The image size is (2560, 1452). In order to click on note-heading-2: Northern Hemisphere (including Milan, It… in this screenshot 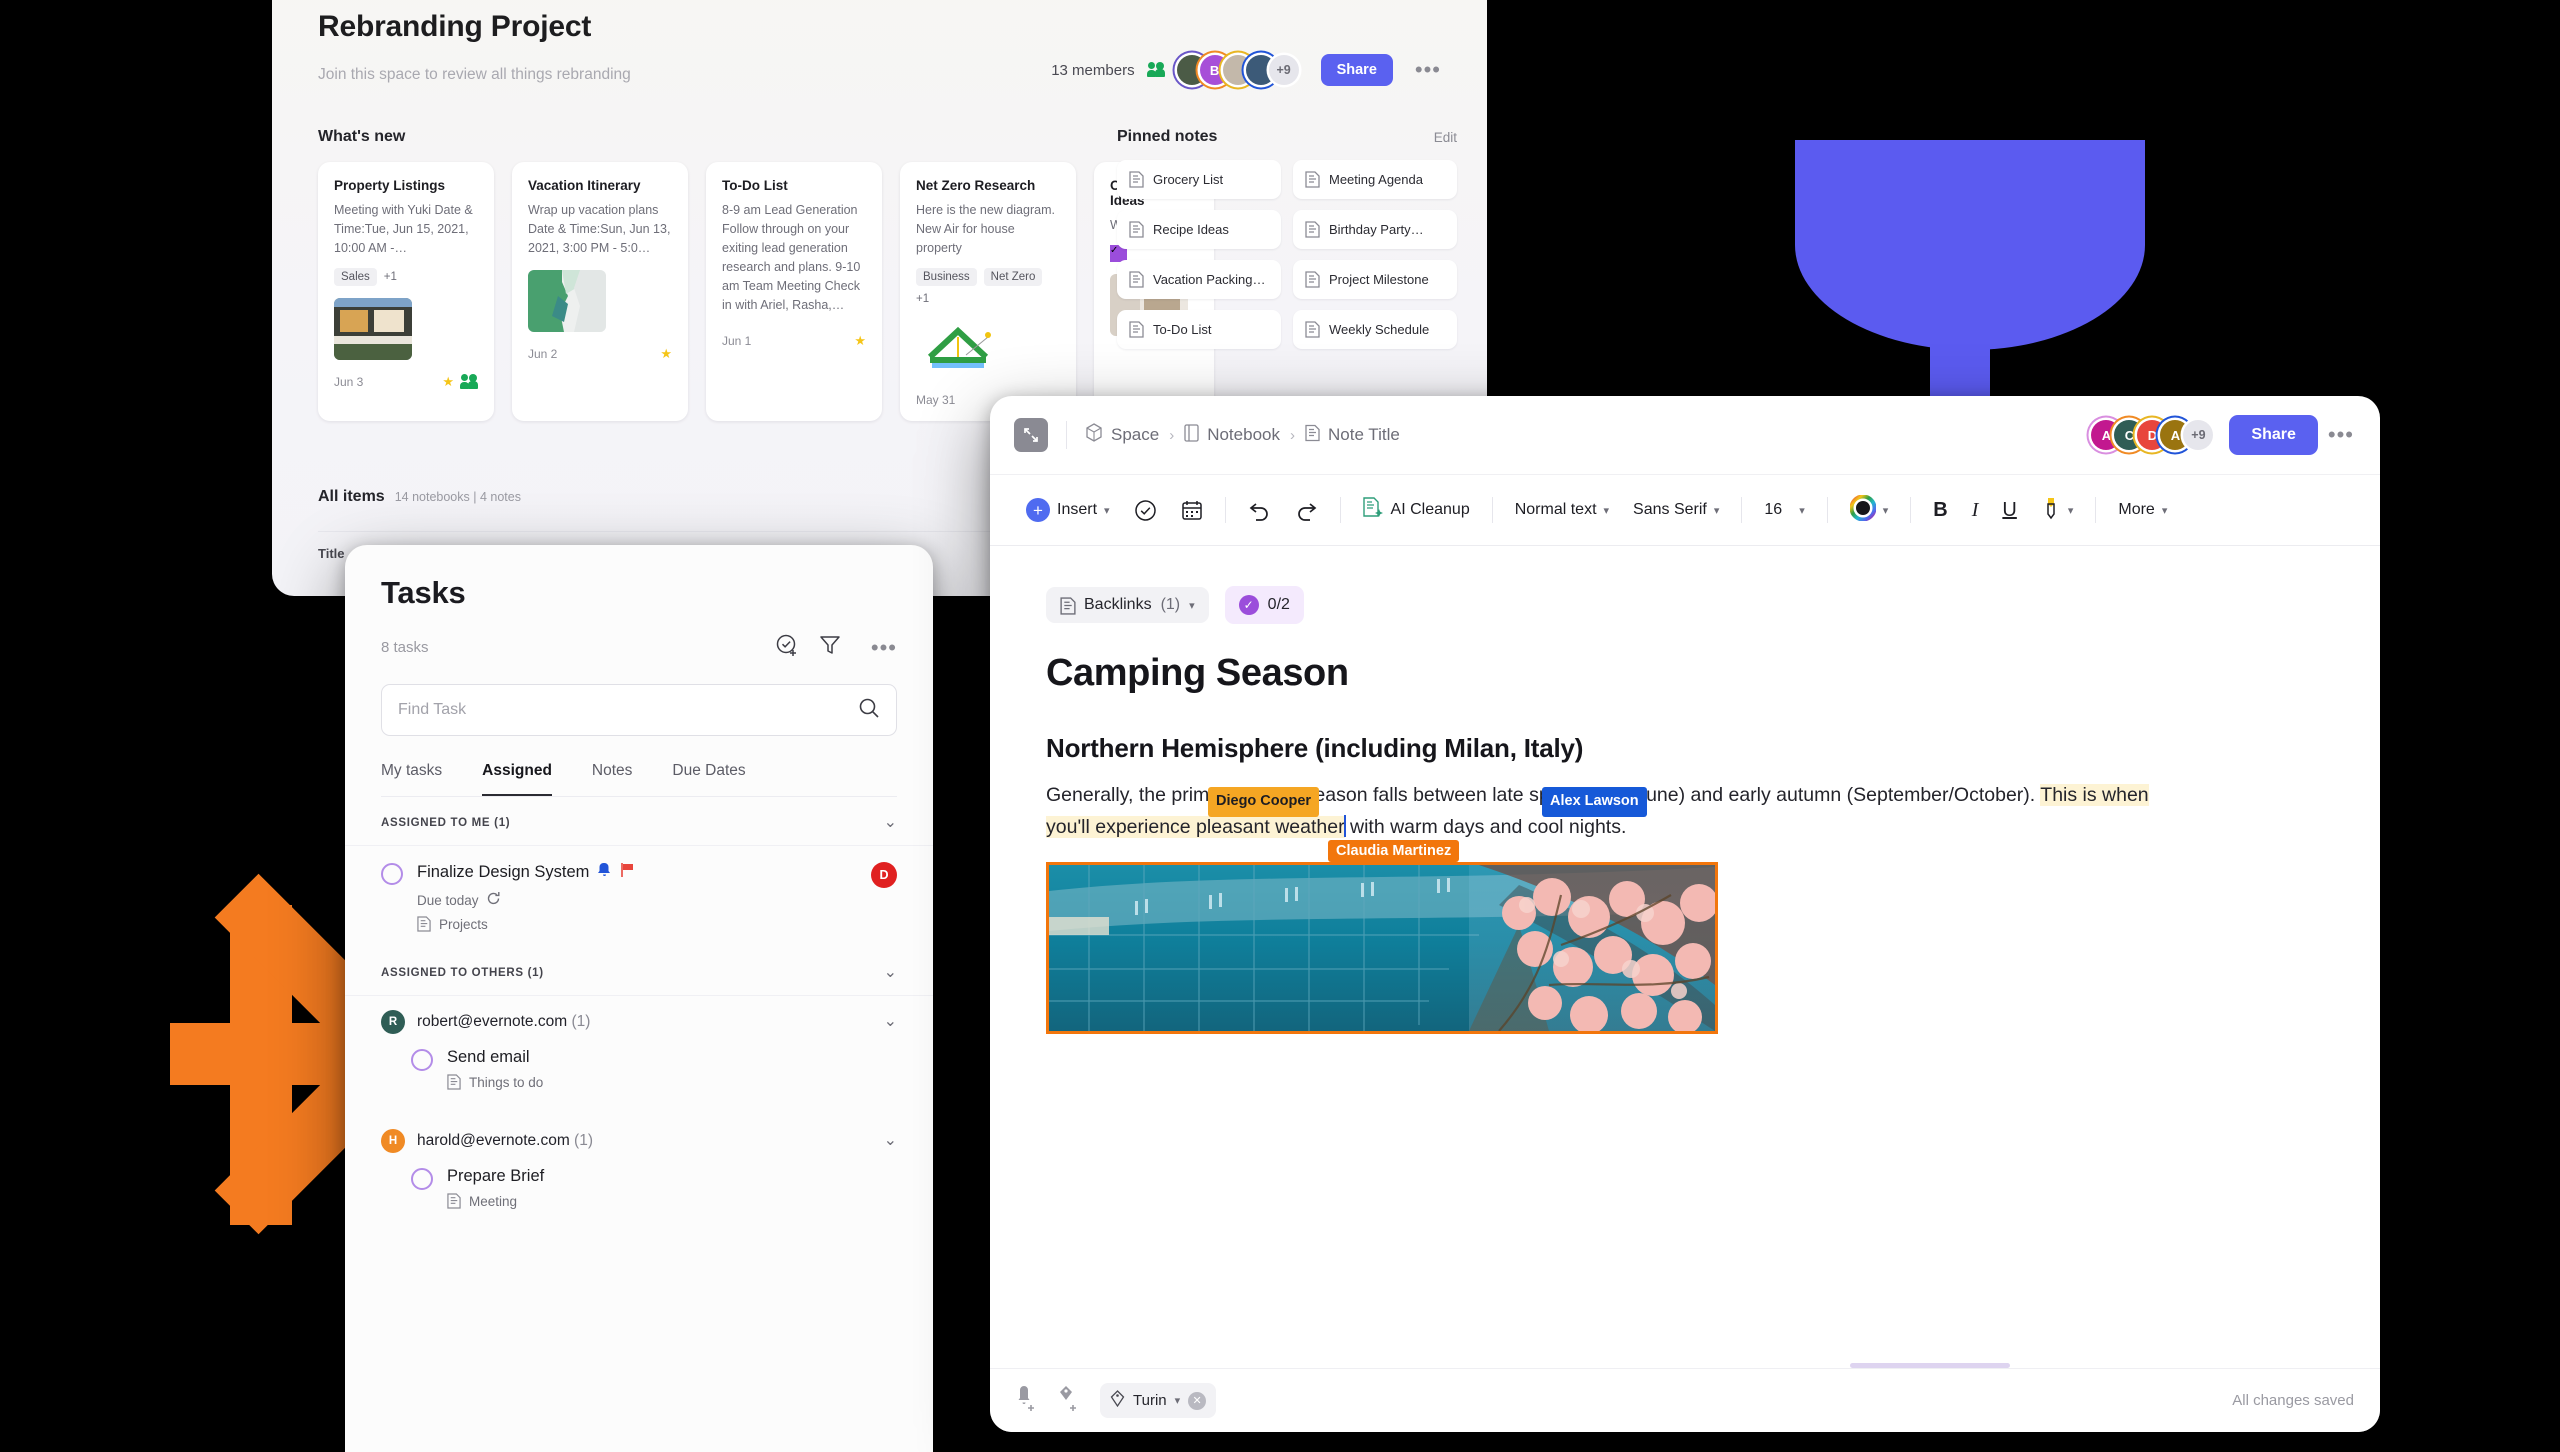, I will do `click(1685, 748)`.